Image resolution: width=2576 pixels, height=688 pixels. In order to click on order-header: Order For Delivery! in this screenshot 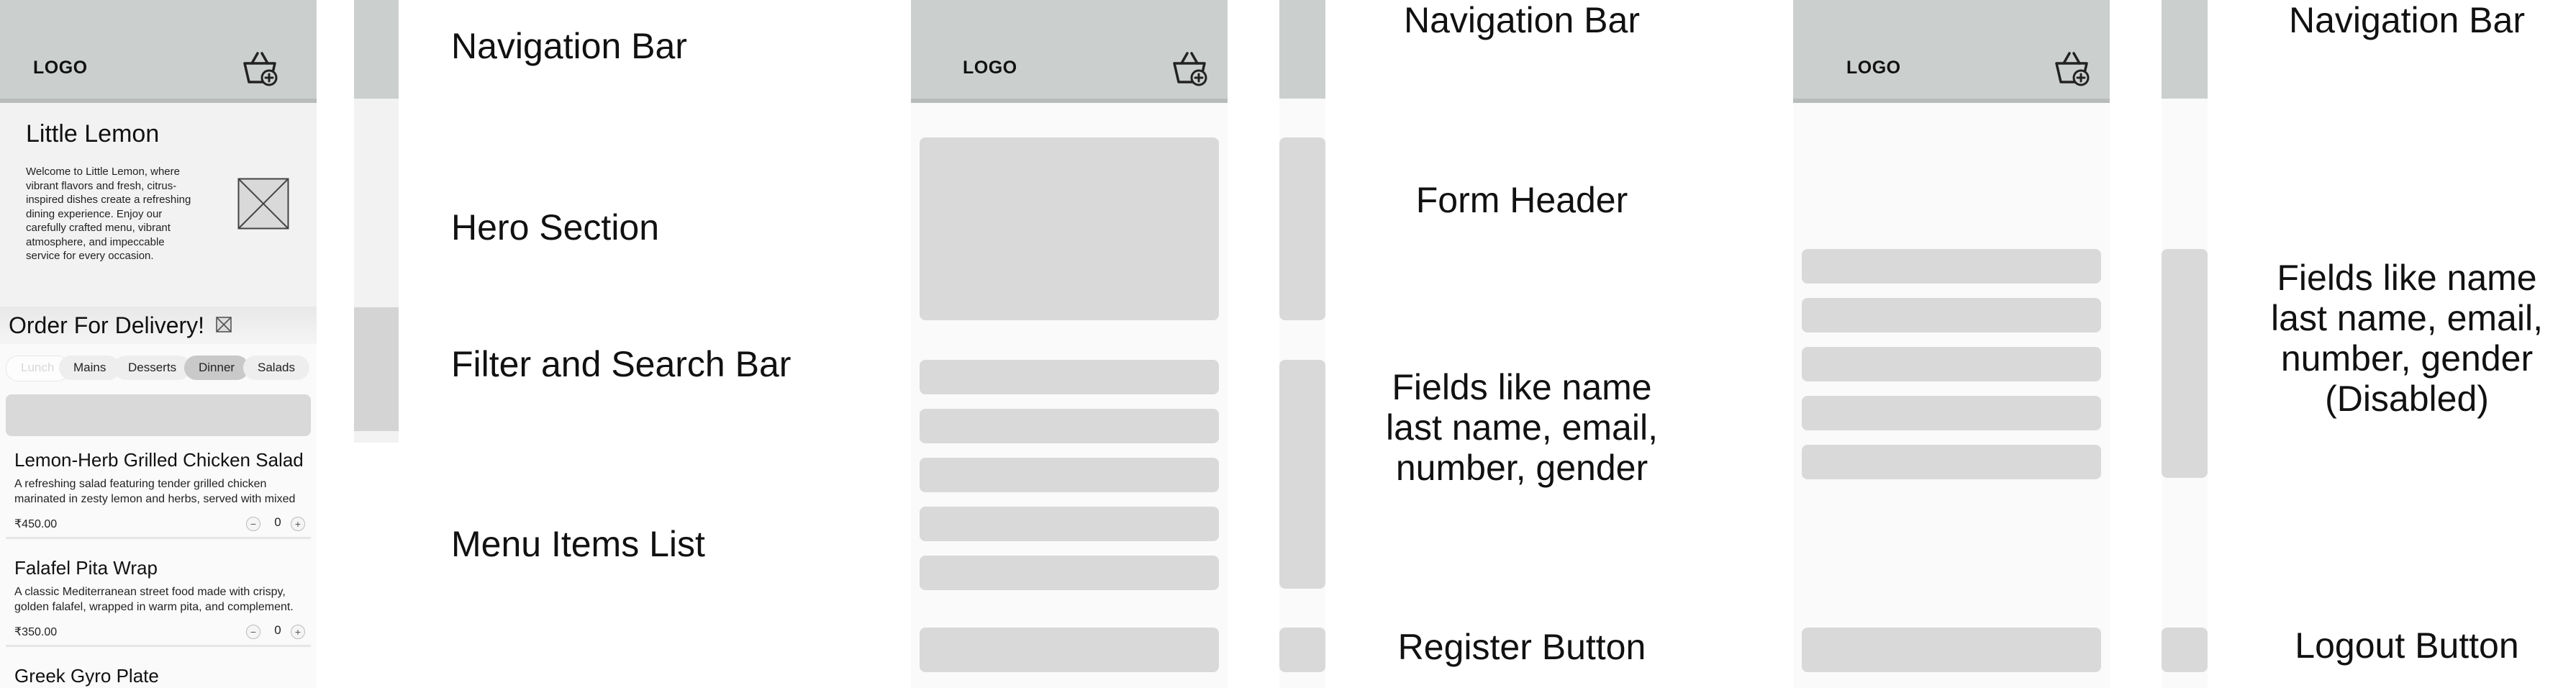, I will do `click(158, 325)`.